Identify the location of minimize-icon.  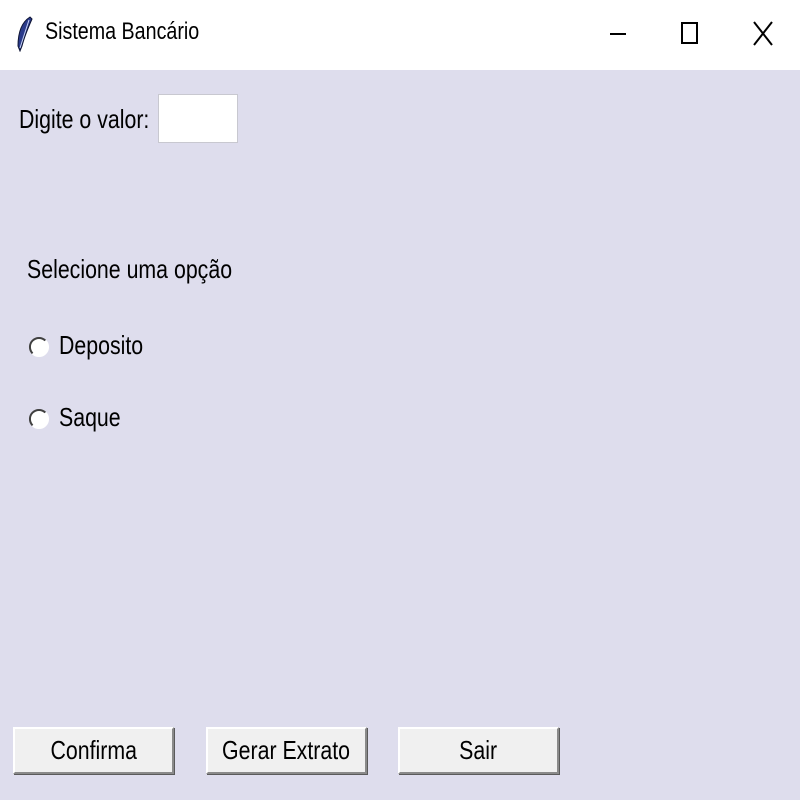
(618, 34).